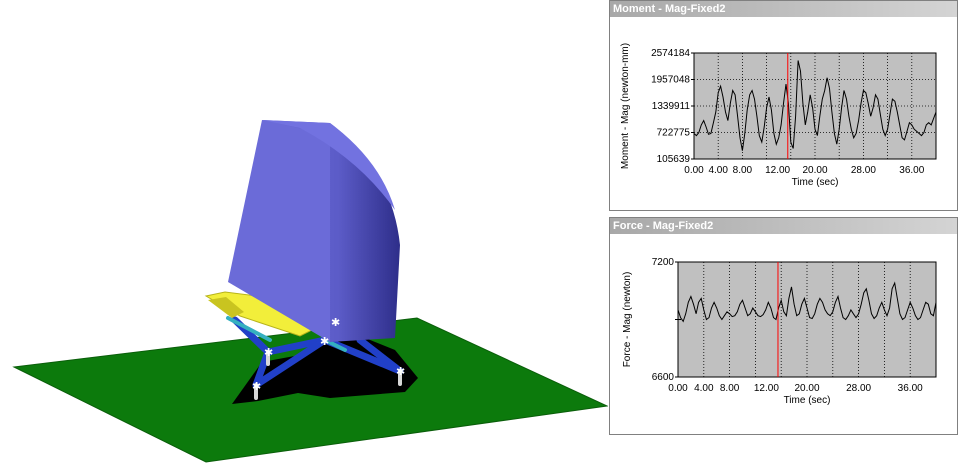  I want to click on moment-x-tick-label: 20.00, so click(814, 170).